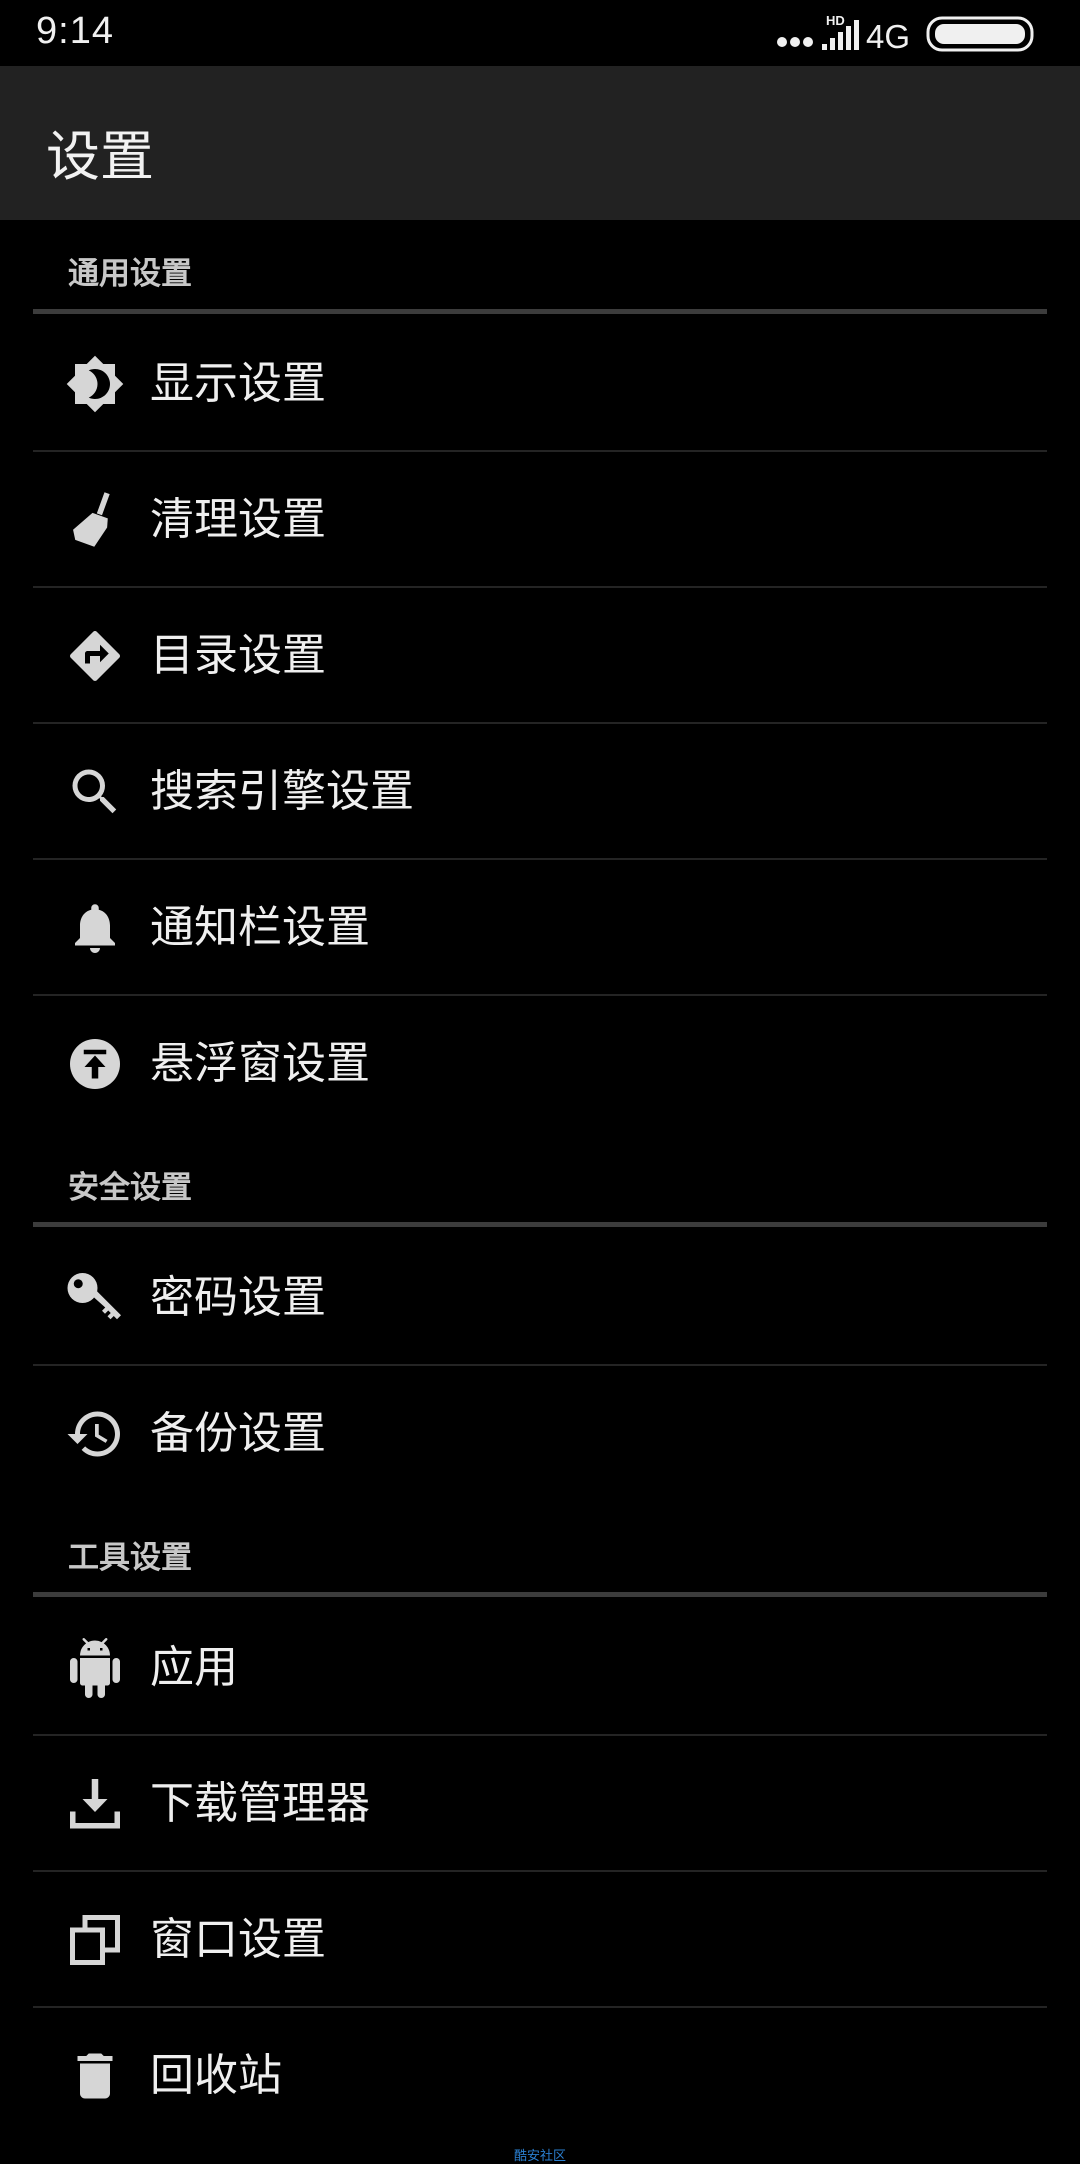  Describe the element at coordinates (795, 42) in the screenshot. I see `more-dots-icon` at that location.